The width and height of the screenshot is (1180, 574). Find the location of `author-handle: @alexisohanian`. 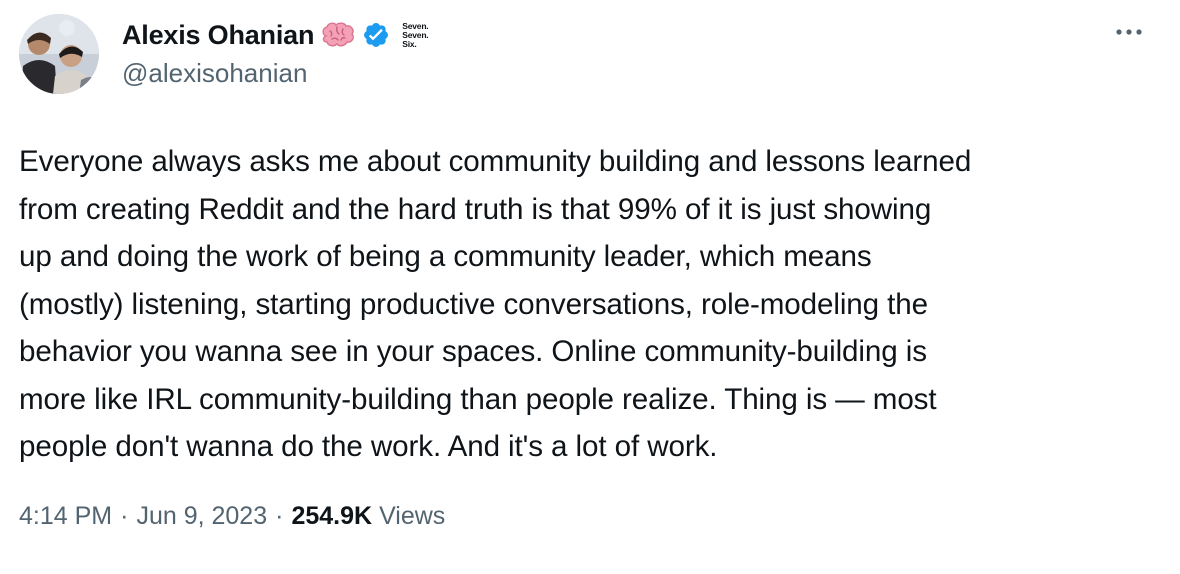

author-handle: @alexisohanian is located at coordinates (214, 73).